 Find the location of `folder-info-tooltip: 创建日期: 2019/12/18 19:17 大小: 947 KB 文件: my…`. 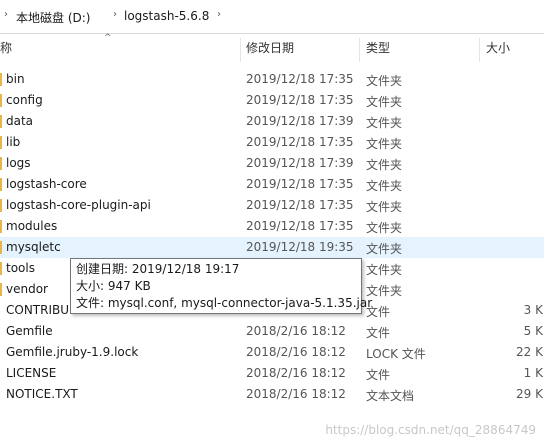

folder-info-tooltip: 创建日期: 2019/12/18 19:17 大小: 947 KB 文件: my… is located at coordinates (221, 286).